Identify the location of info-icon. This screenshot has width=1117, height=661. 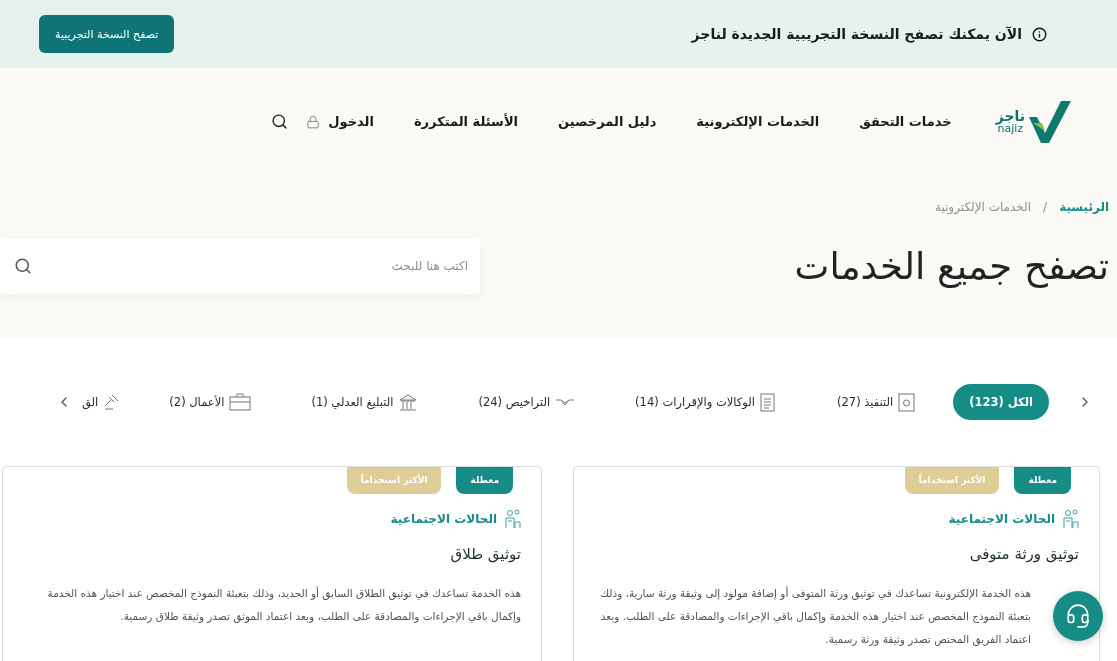
(1039, 34).